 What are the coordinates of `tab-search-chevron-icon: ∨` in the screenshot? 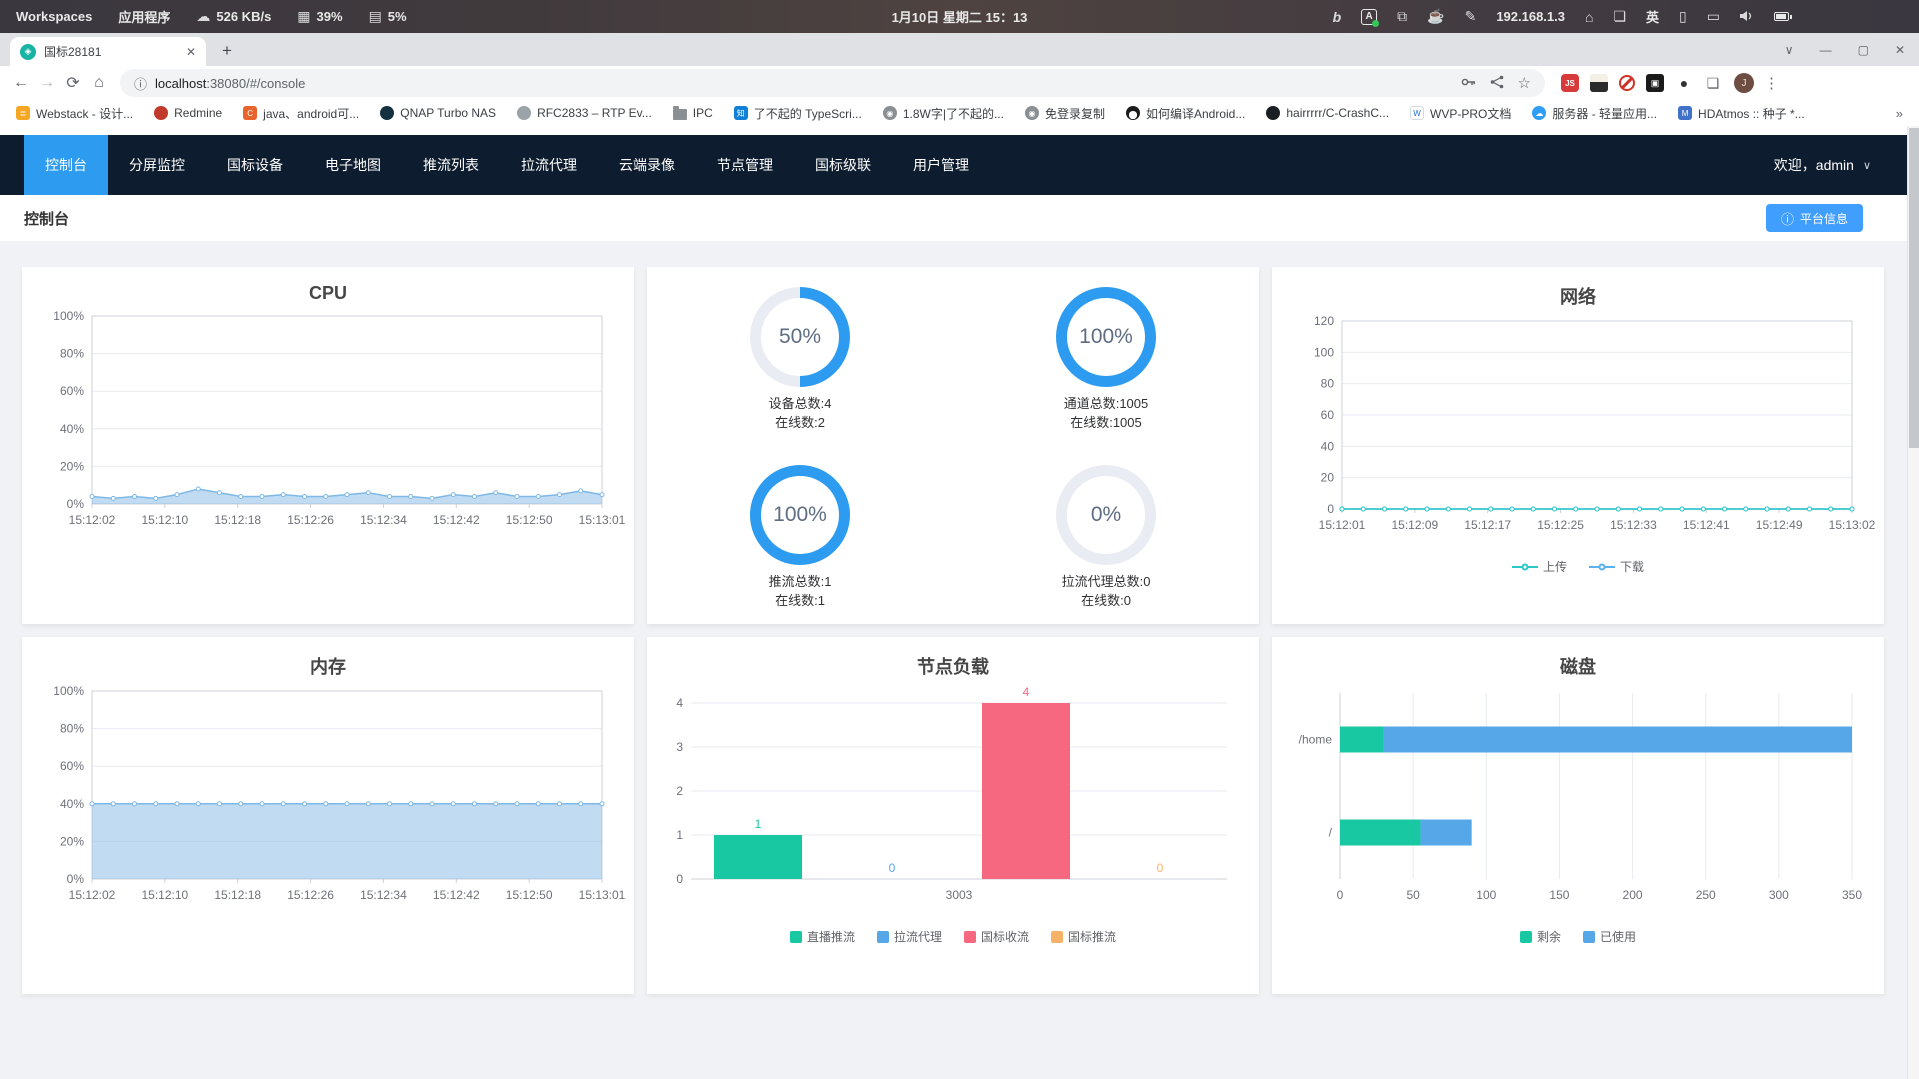 It's located at (1789, 50).